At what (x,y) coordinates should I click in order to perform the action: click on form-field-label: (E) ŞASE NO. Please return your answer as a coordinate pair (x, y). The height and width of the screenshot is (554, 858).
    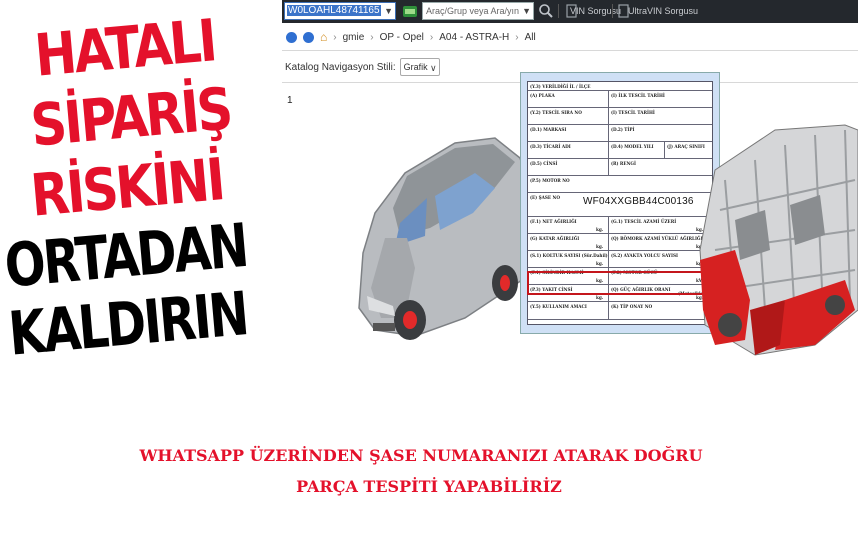
    Looking at the image, I should click on (545, 197).